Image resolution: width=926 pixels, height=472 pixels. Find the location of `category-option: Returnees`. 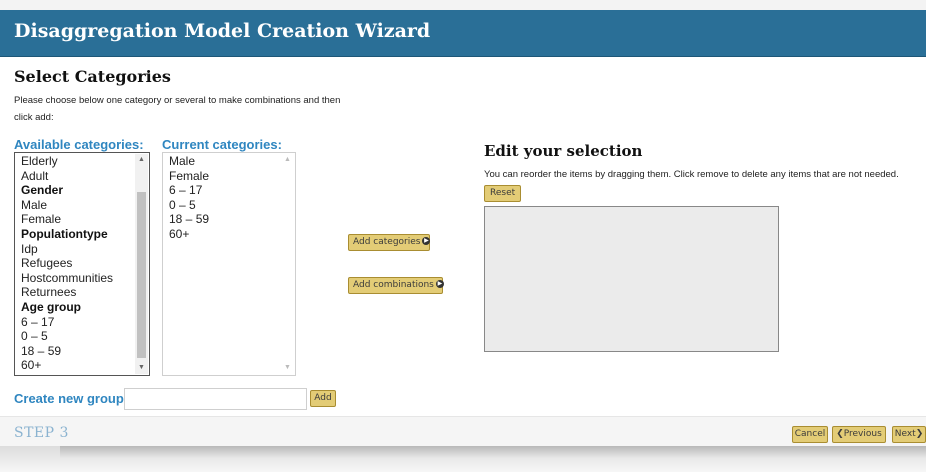

category-option: Returnees is located at coordinates (67, 292).